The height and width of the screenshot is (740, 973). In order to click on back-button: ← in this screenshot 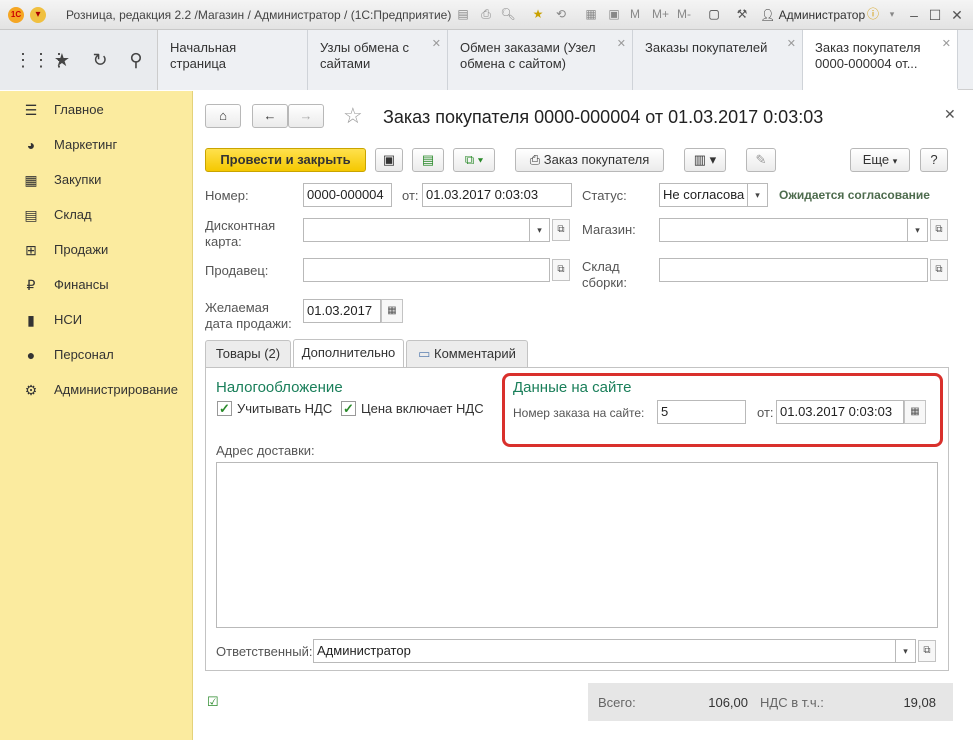, I will do `click(270, 116)`.